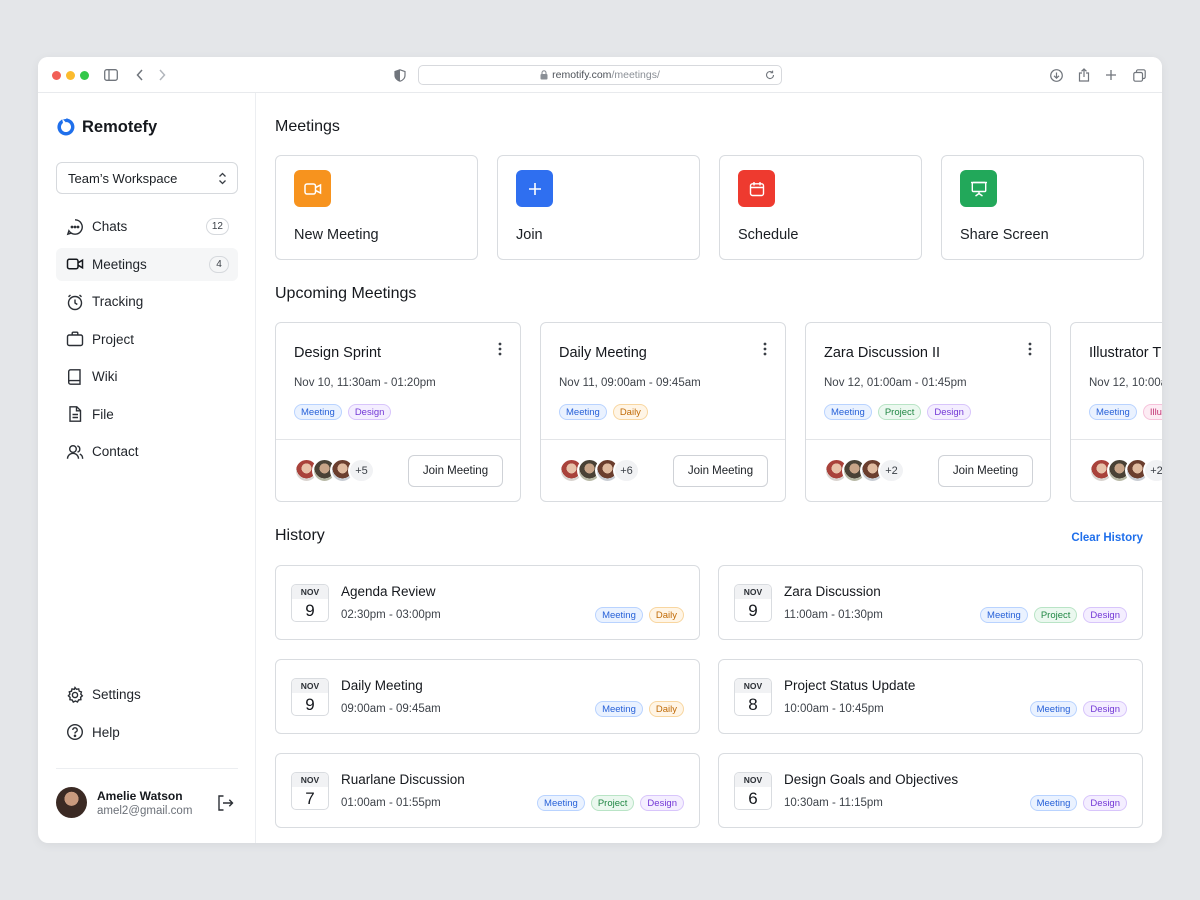 This screenshot has height=900, width=1200. I want to click on privacy-shield-icon, so click(400, 75).